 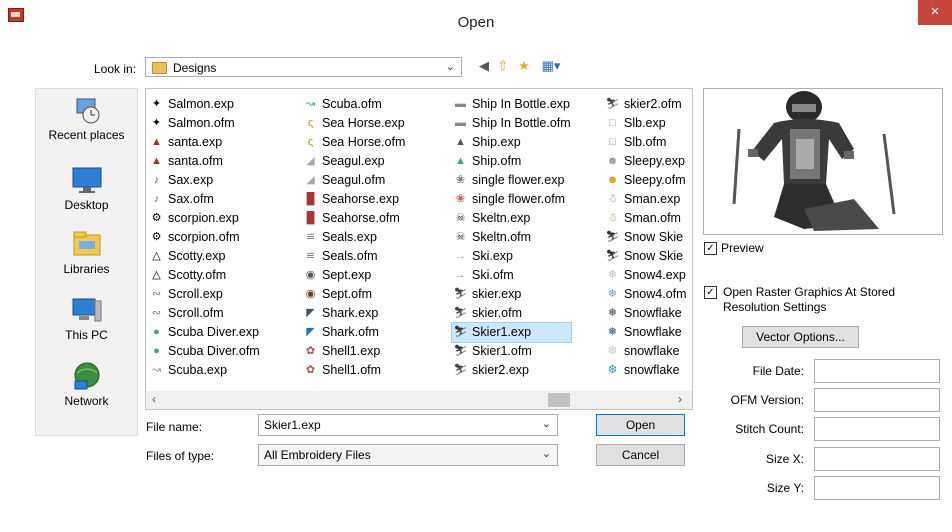 What do you see at coordinates (511, 370) in the screenshot?
I see `list-item: ⛷ skier2.exp` at bounding box center [511, 370].